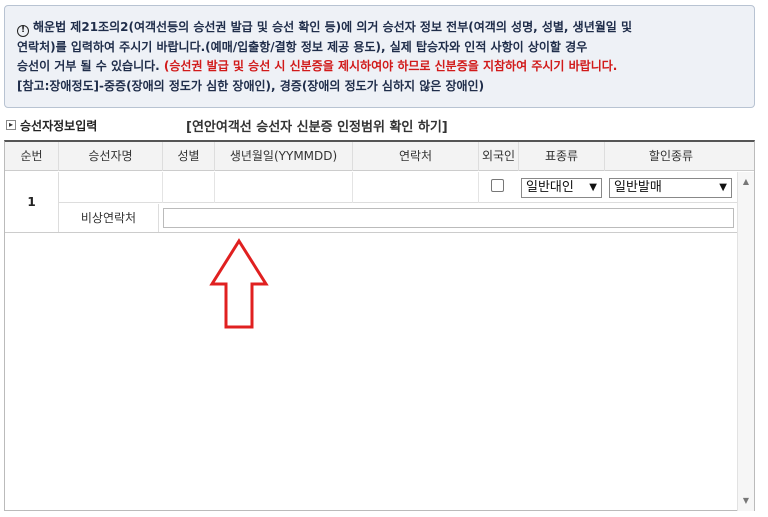 This screenshot has height=517, width=768. I want to click on header-seq: 순번, so click(32, 156).